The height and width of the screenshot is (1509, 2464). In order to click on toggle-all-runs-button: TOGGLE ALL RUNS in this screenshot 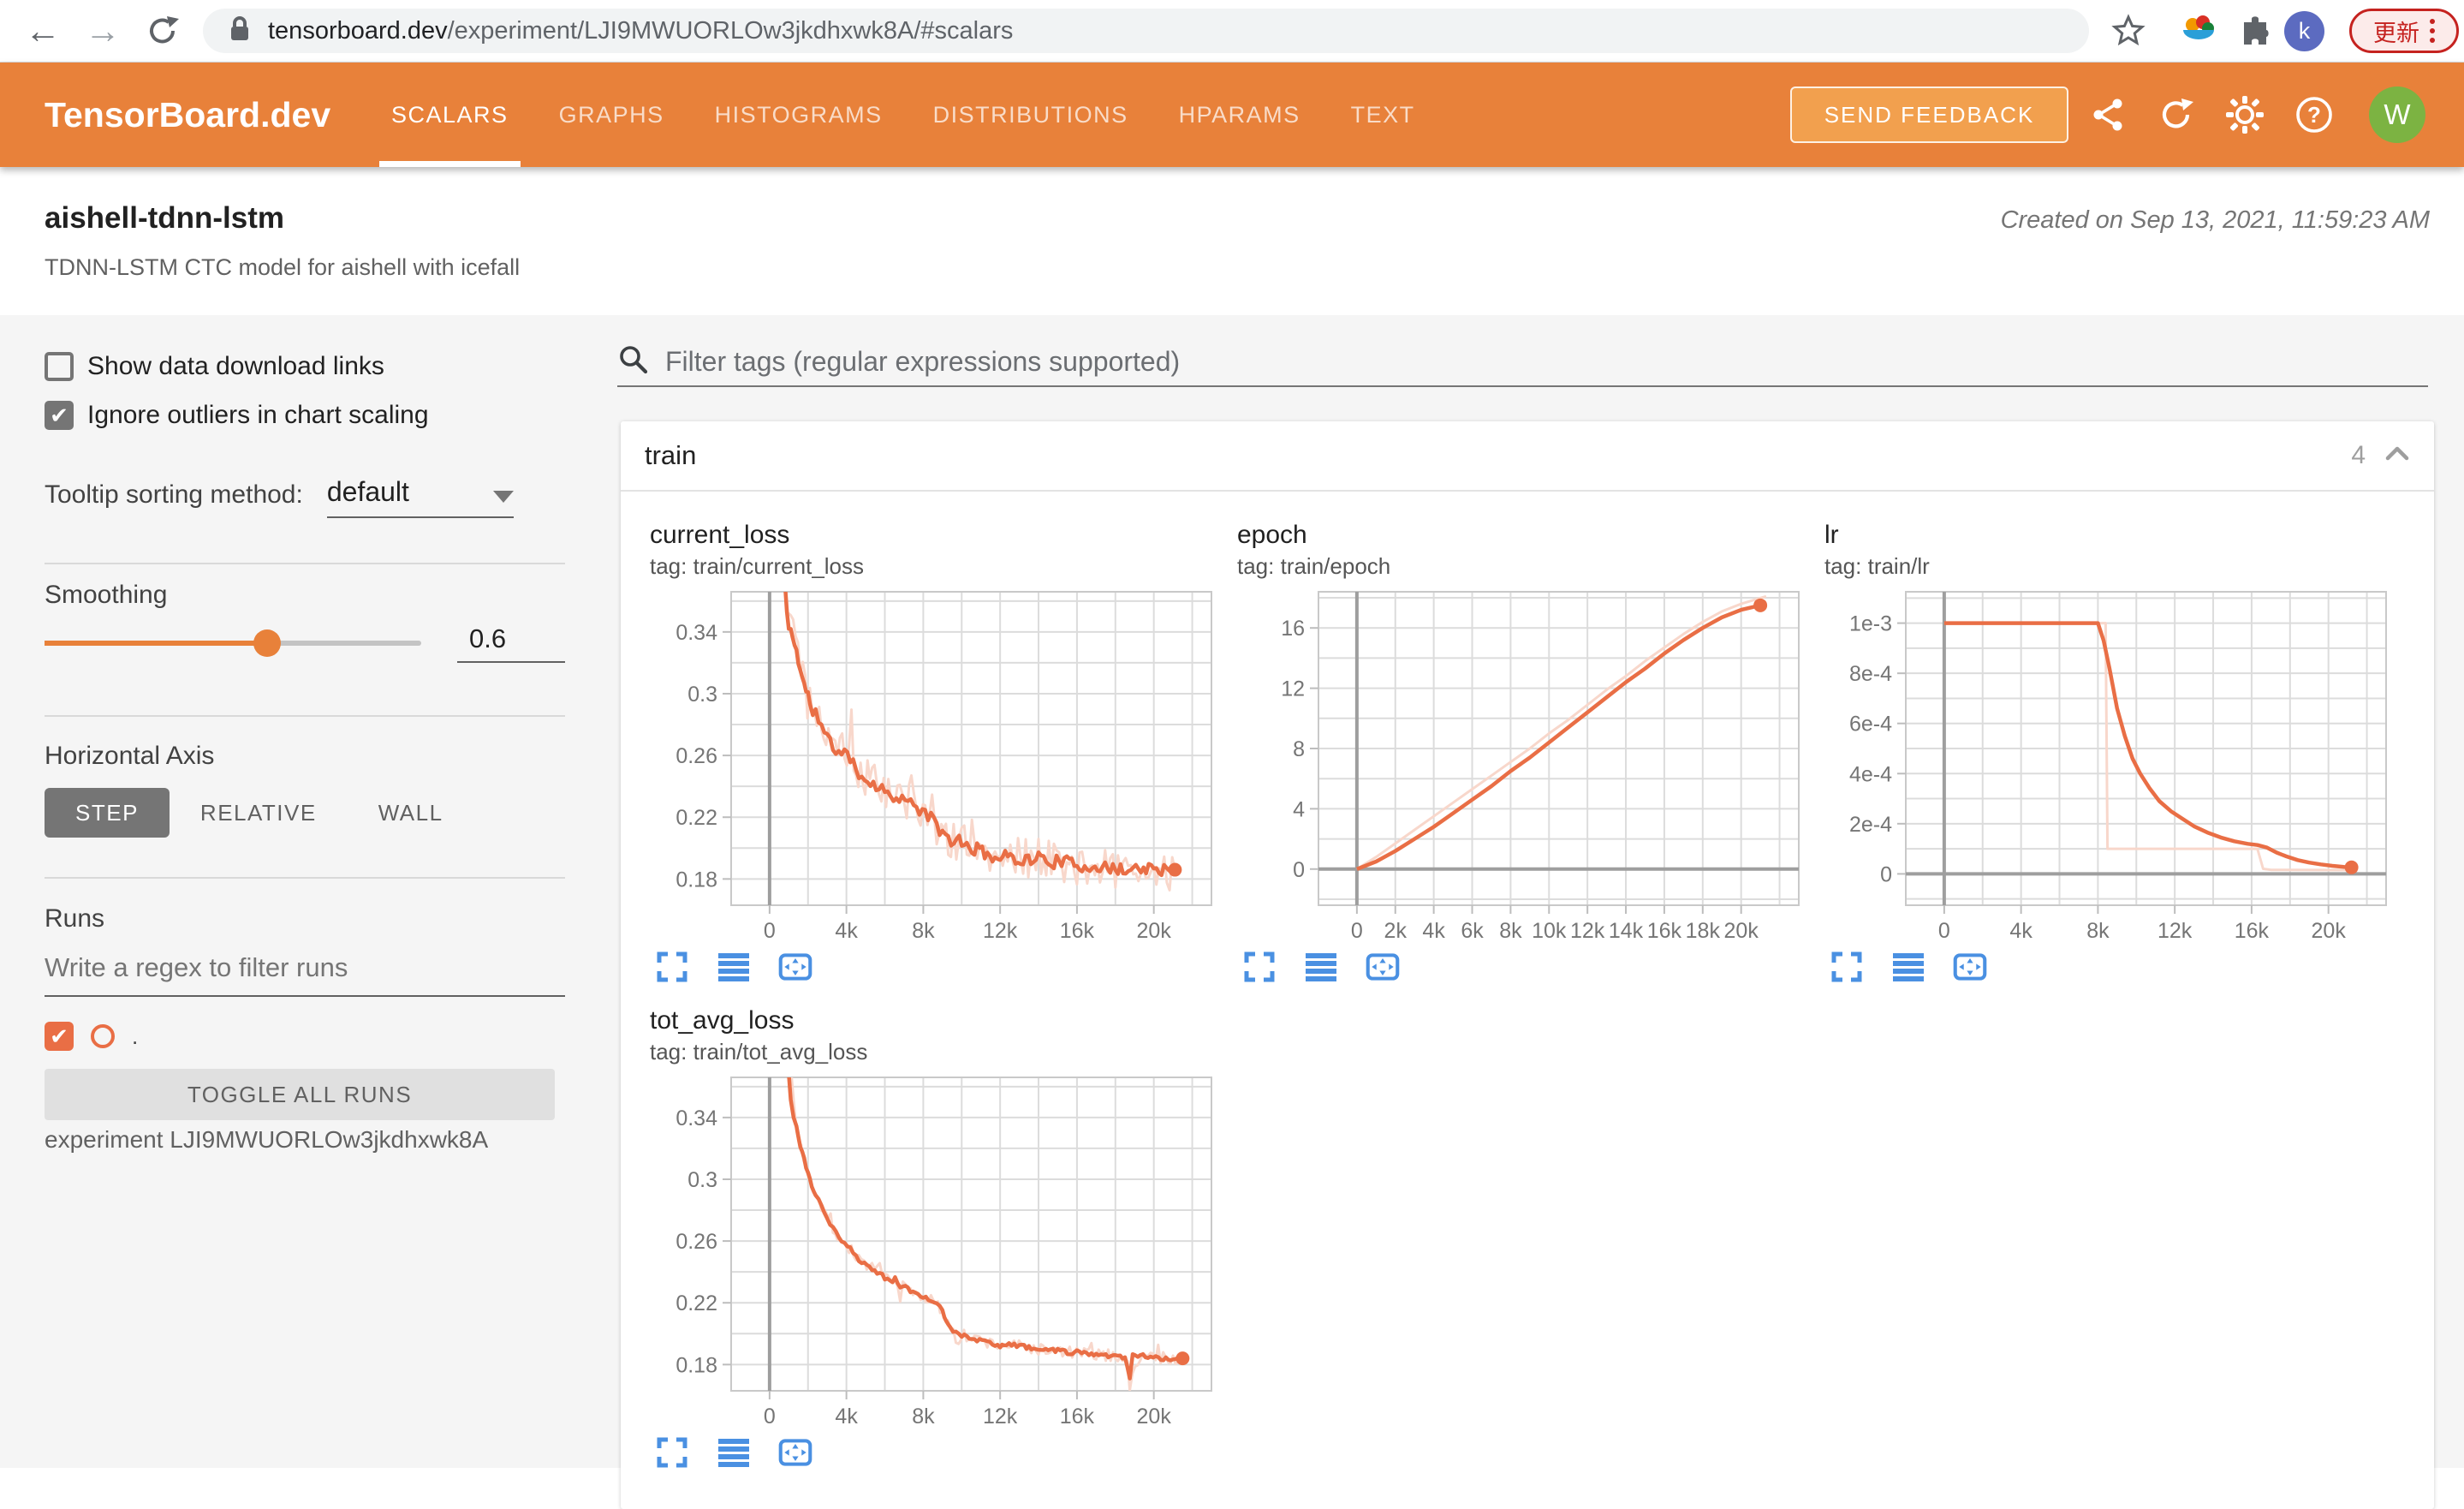, I will do `click(300, 1095)`.